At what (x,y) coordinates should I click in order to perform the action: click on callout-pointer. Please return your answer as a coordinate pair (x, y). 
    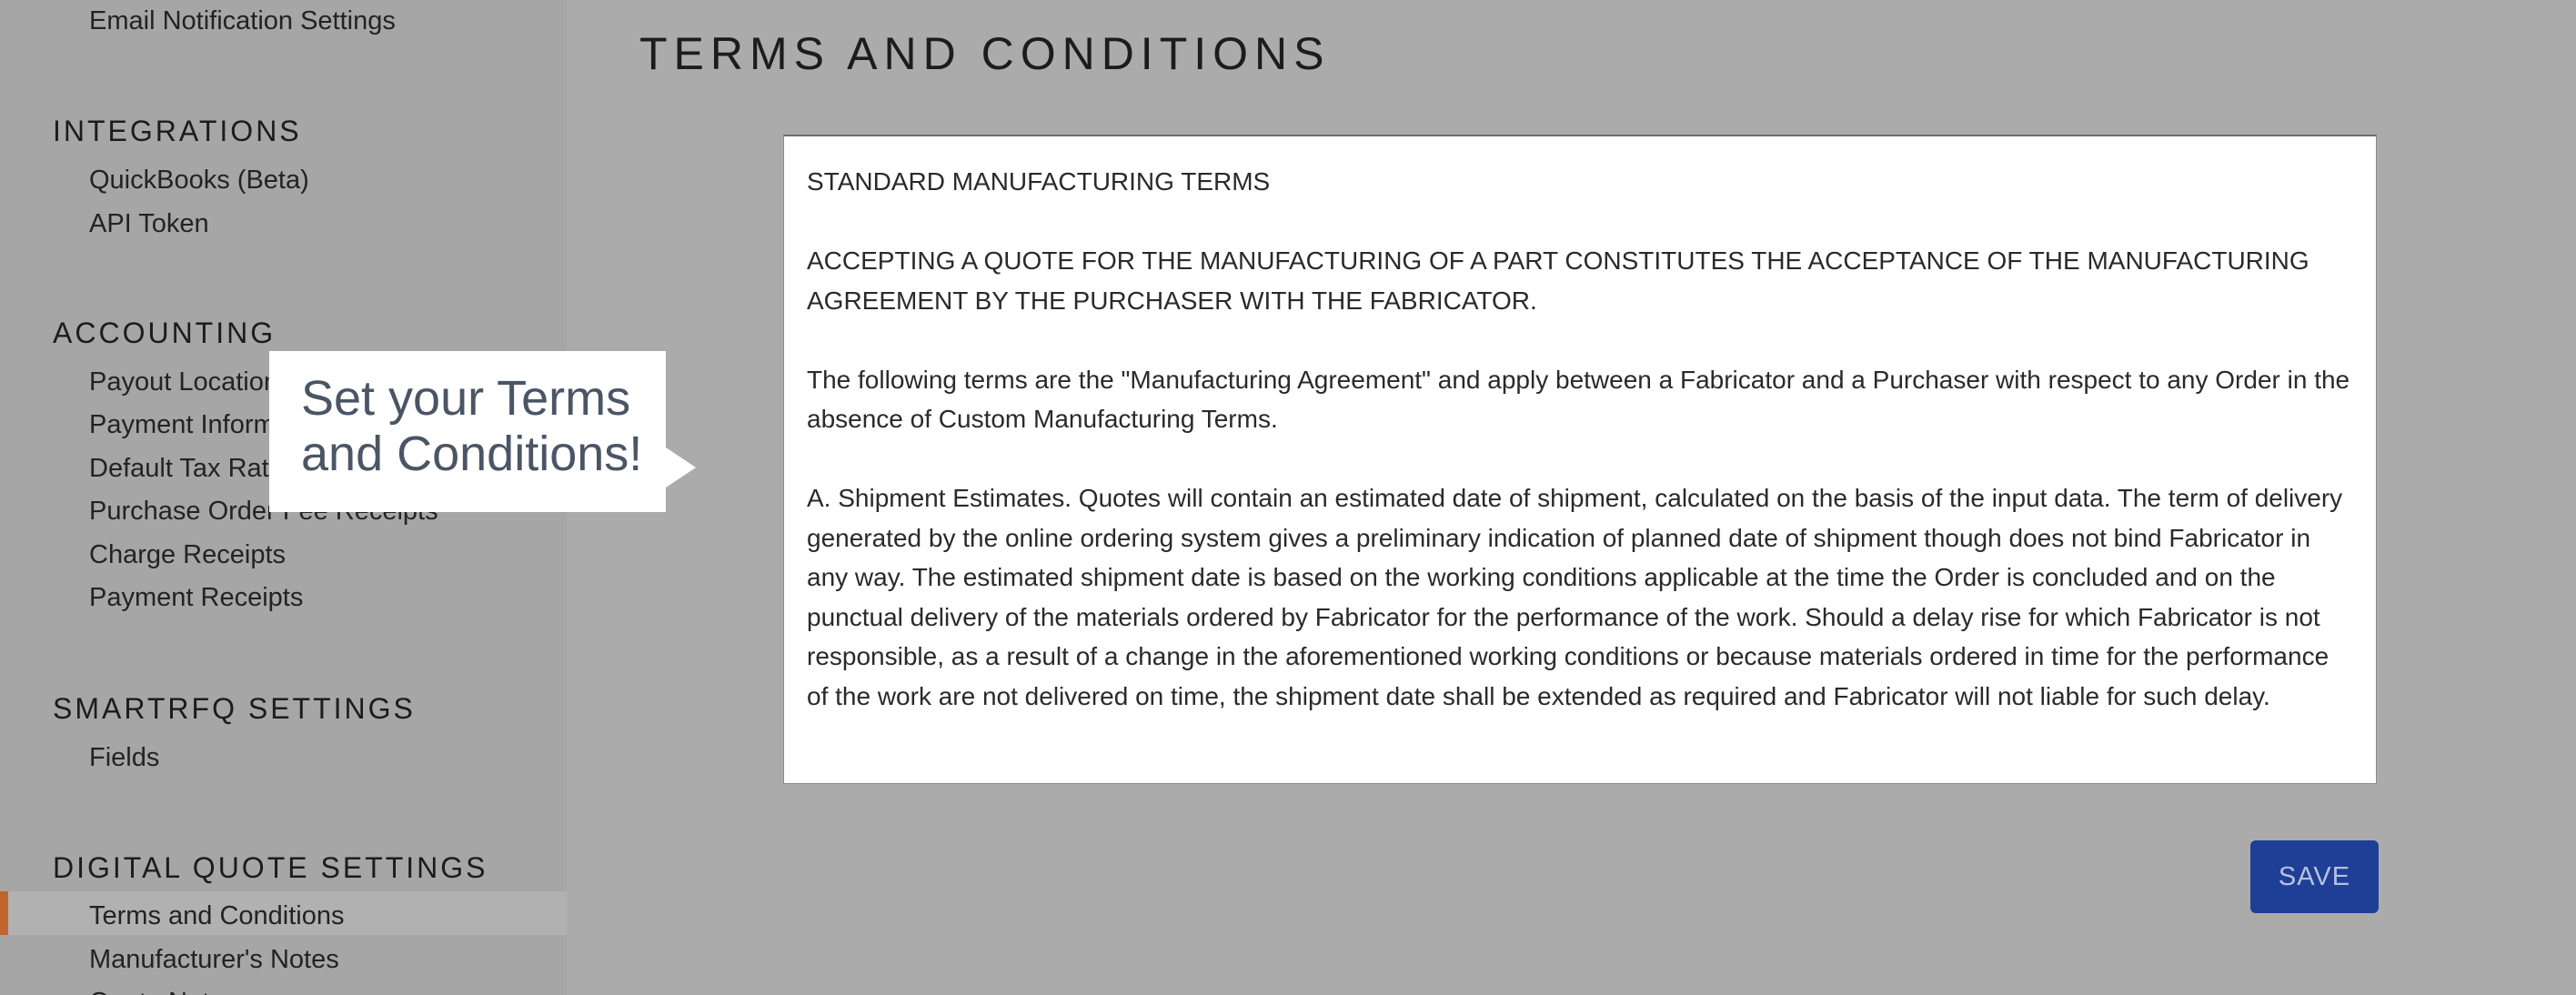
    Looking at the image, I should click on (681, 467).